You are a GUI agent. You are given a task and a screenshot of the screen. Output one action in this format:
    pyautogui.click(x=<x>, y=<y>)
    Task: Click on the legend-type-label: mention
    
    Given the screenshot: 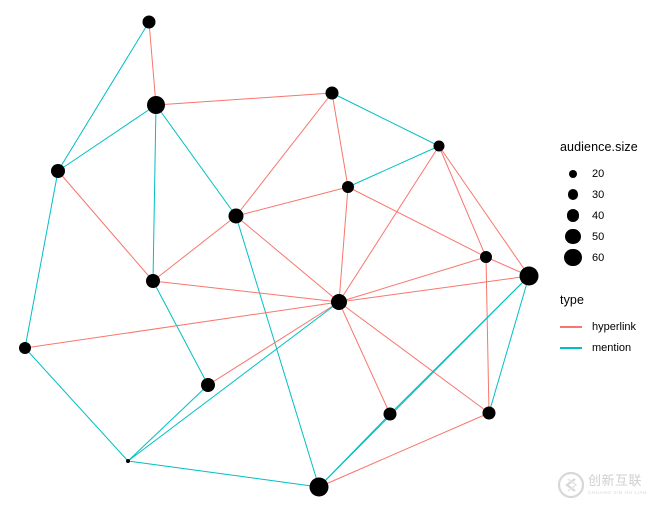 What is the action you would take?
    pyautogui.click(x=612, y=347)
    